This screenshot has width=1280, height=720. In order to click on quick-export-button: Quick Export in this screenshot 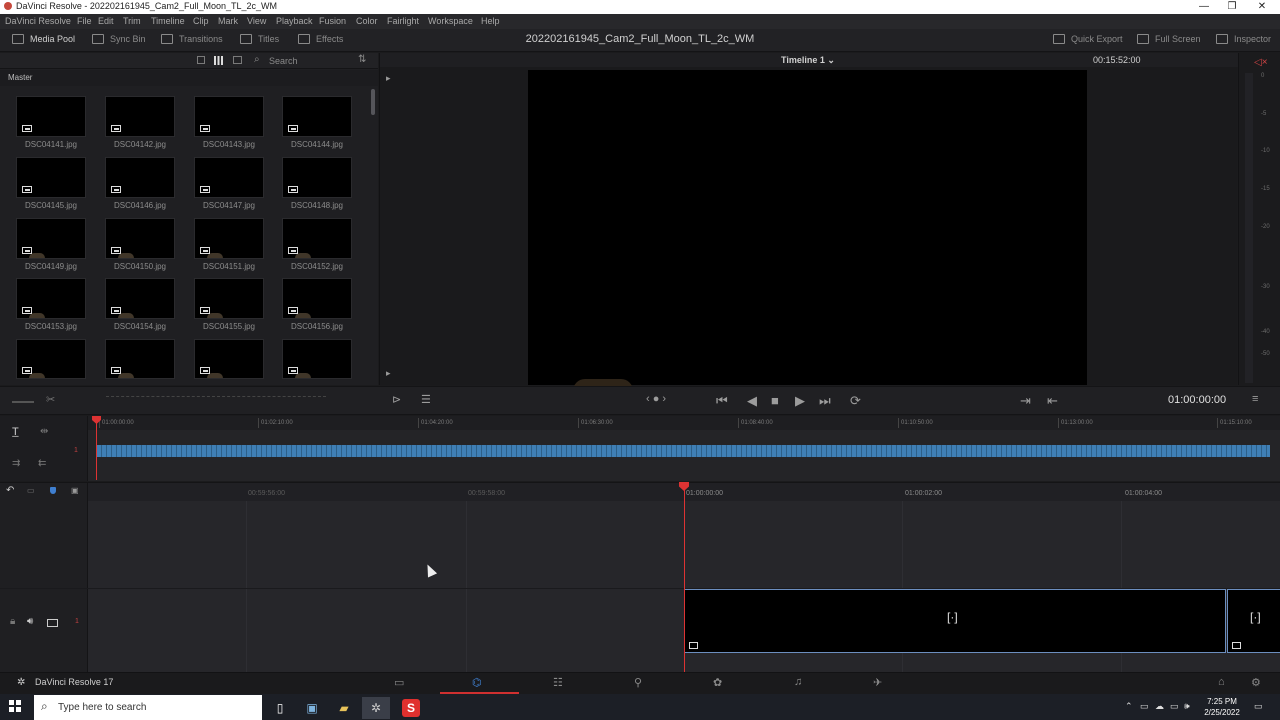, I will do `click(1088, 39)`.